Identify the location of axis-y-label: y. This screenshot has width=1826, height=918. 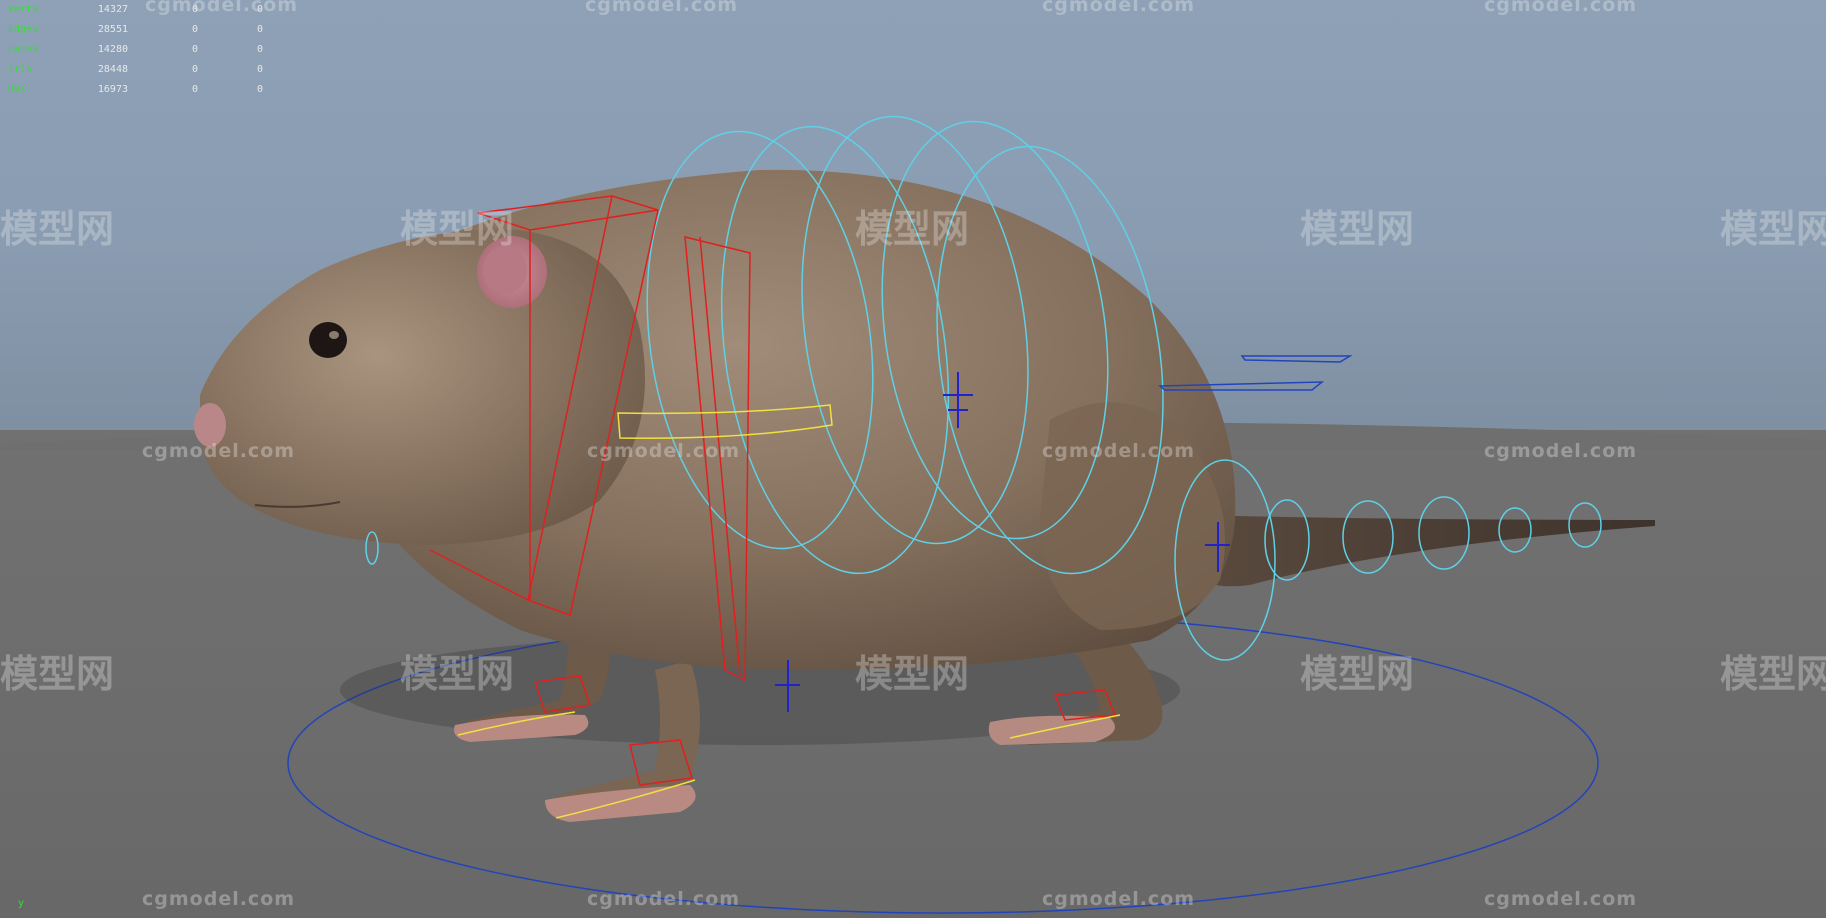
(21, 903).